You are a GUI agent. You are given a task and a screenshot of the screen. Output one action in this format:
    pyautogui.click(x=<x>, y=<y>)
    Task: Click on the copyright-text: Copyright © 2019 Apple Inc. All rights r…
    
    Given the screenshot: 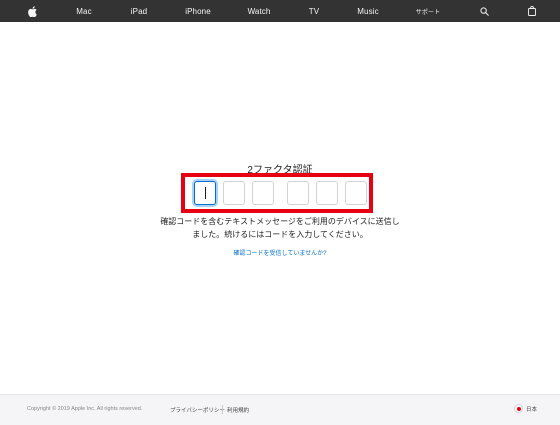 What is the action you would take?
    pyautogui.click(x=85, y=409)
    